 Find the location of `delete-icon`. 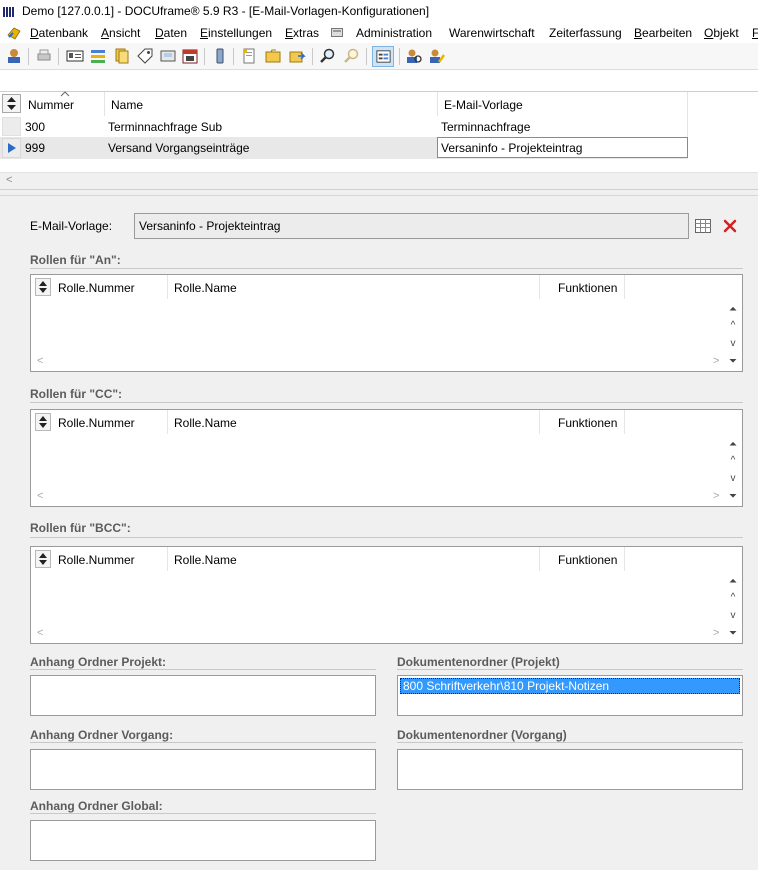

delete-icon is located at coordinates (730, 226).